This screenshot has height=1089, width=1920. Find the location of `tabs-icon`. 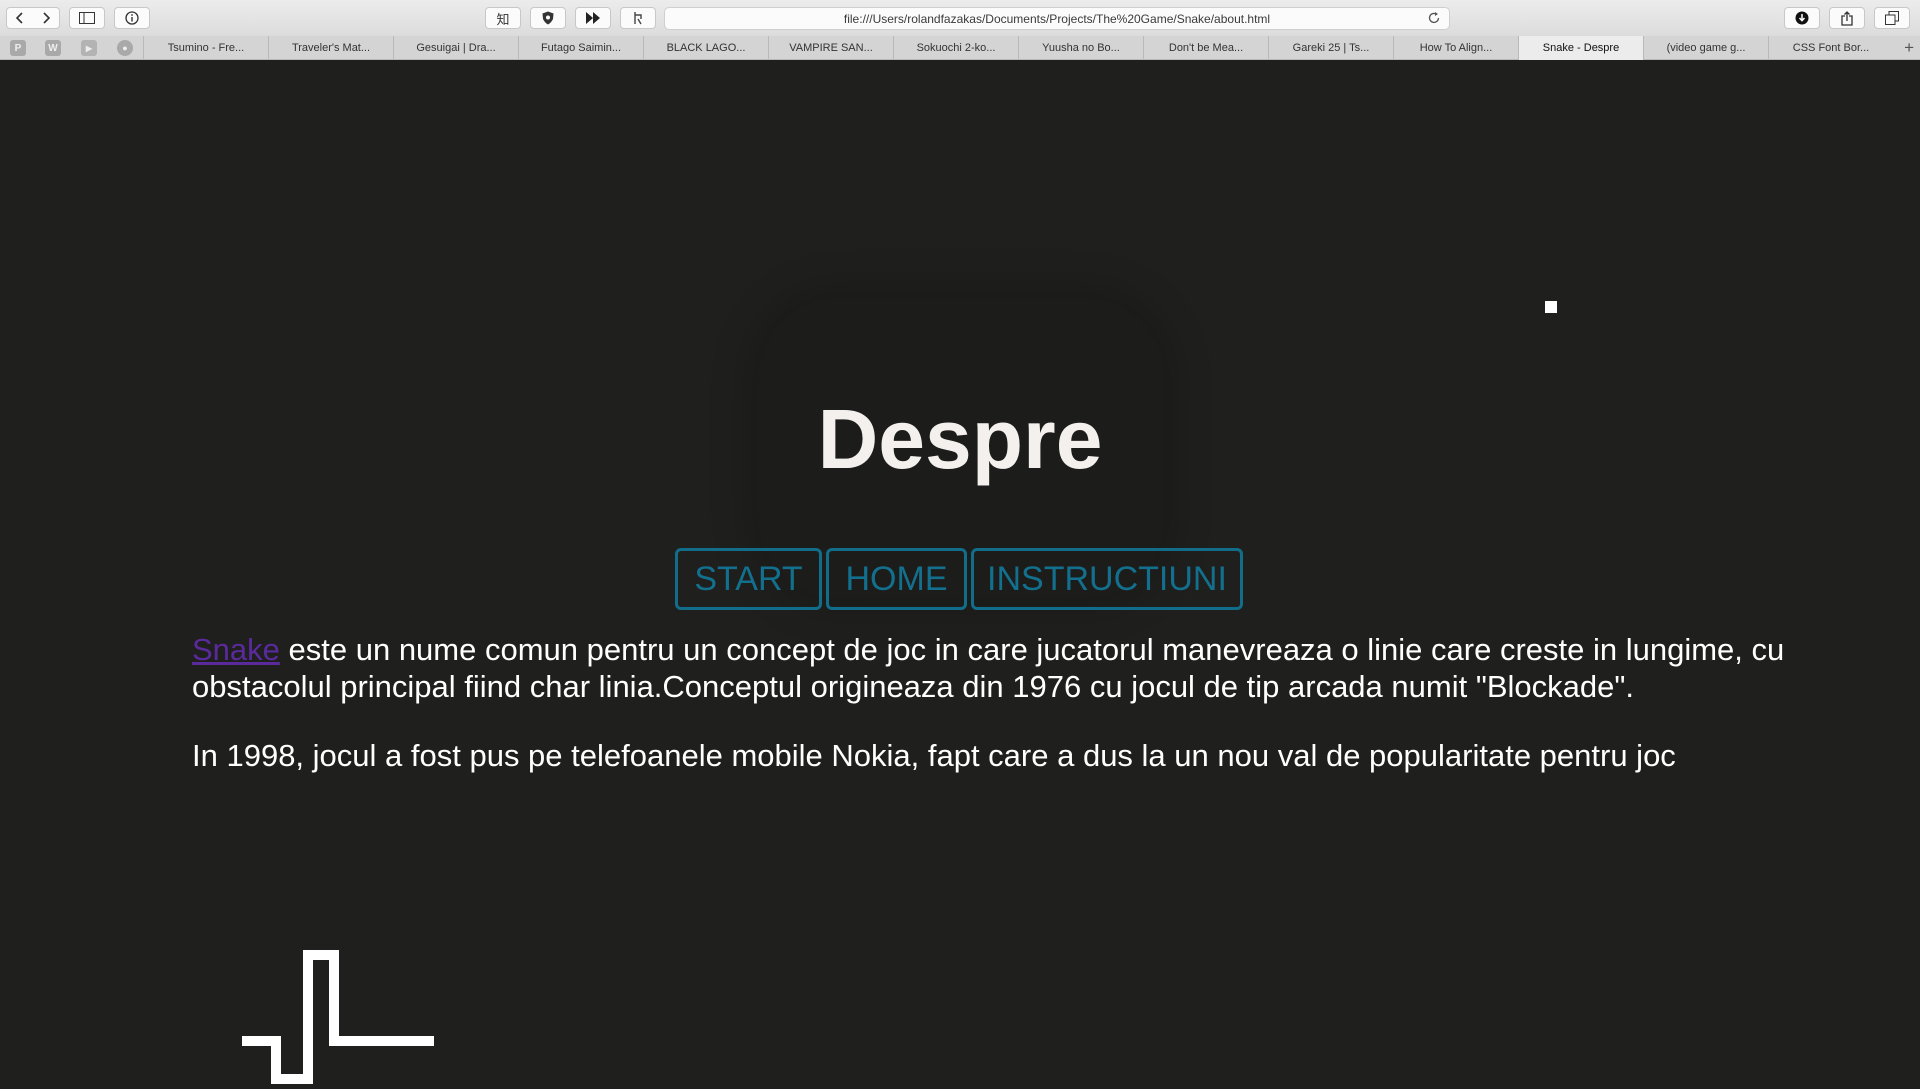

tabs-icon is located at coordinates (1892, 18).